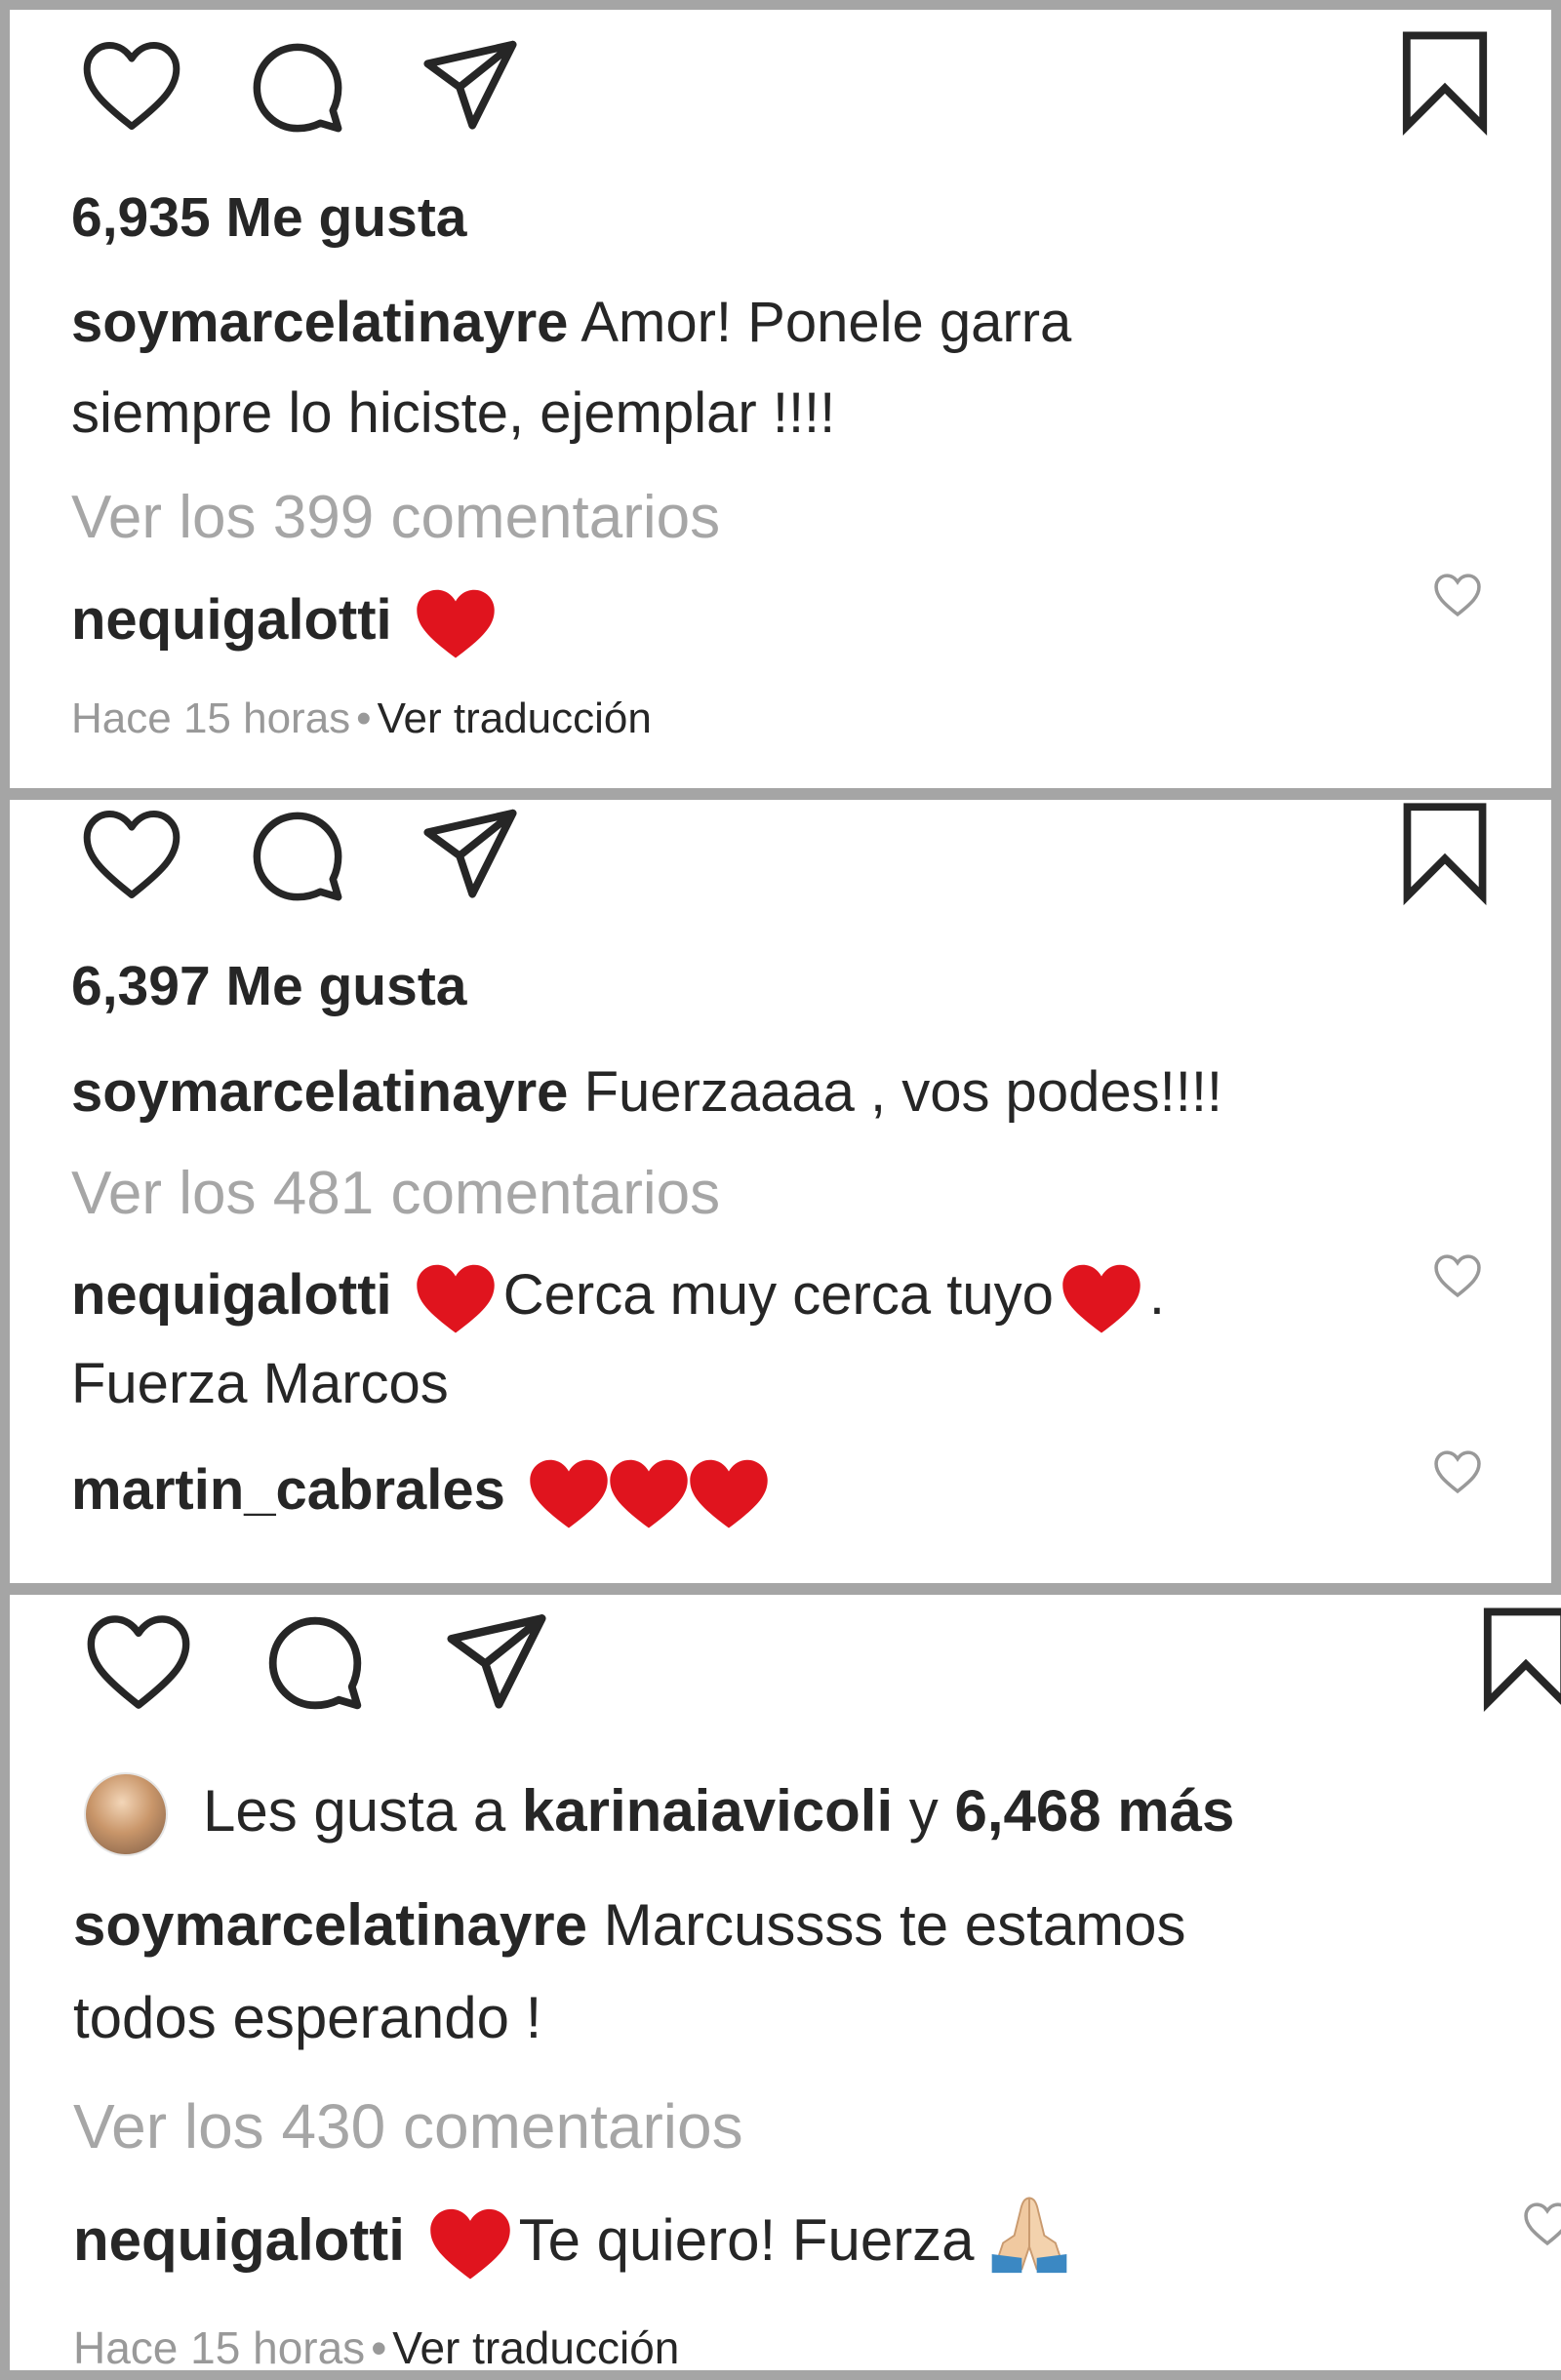 This screenshot has height=2380, width=1561. Describe the element at coordinates (260, 1383) in the screenshot. I see `comment-line-2: Fuerza Marcos` at that location.